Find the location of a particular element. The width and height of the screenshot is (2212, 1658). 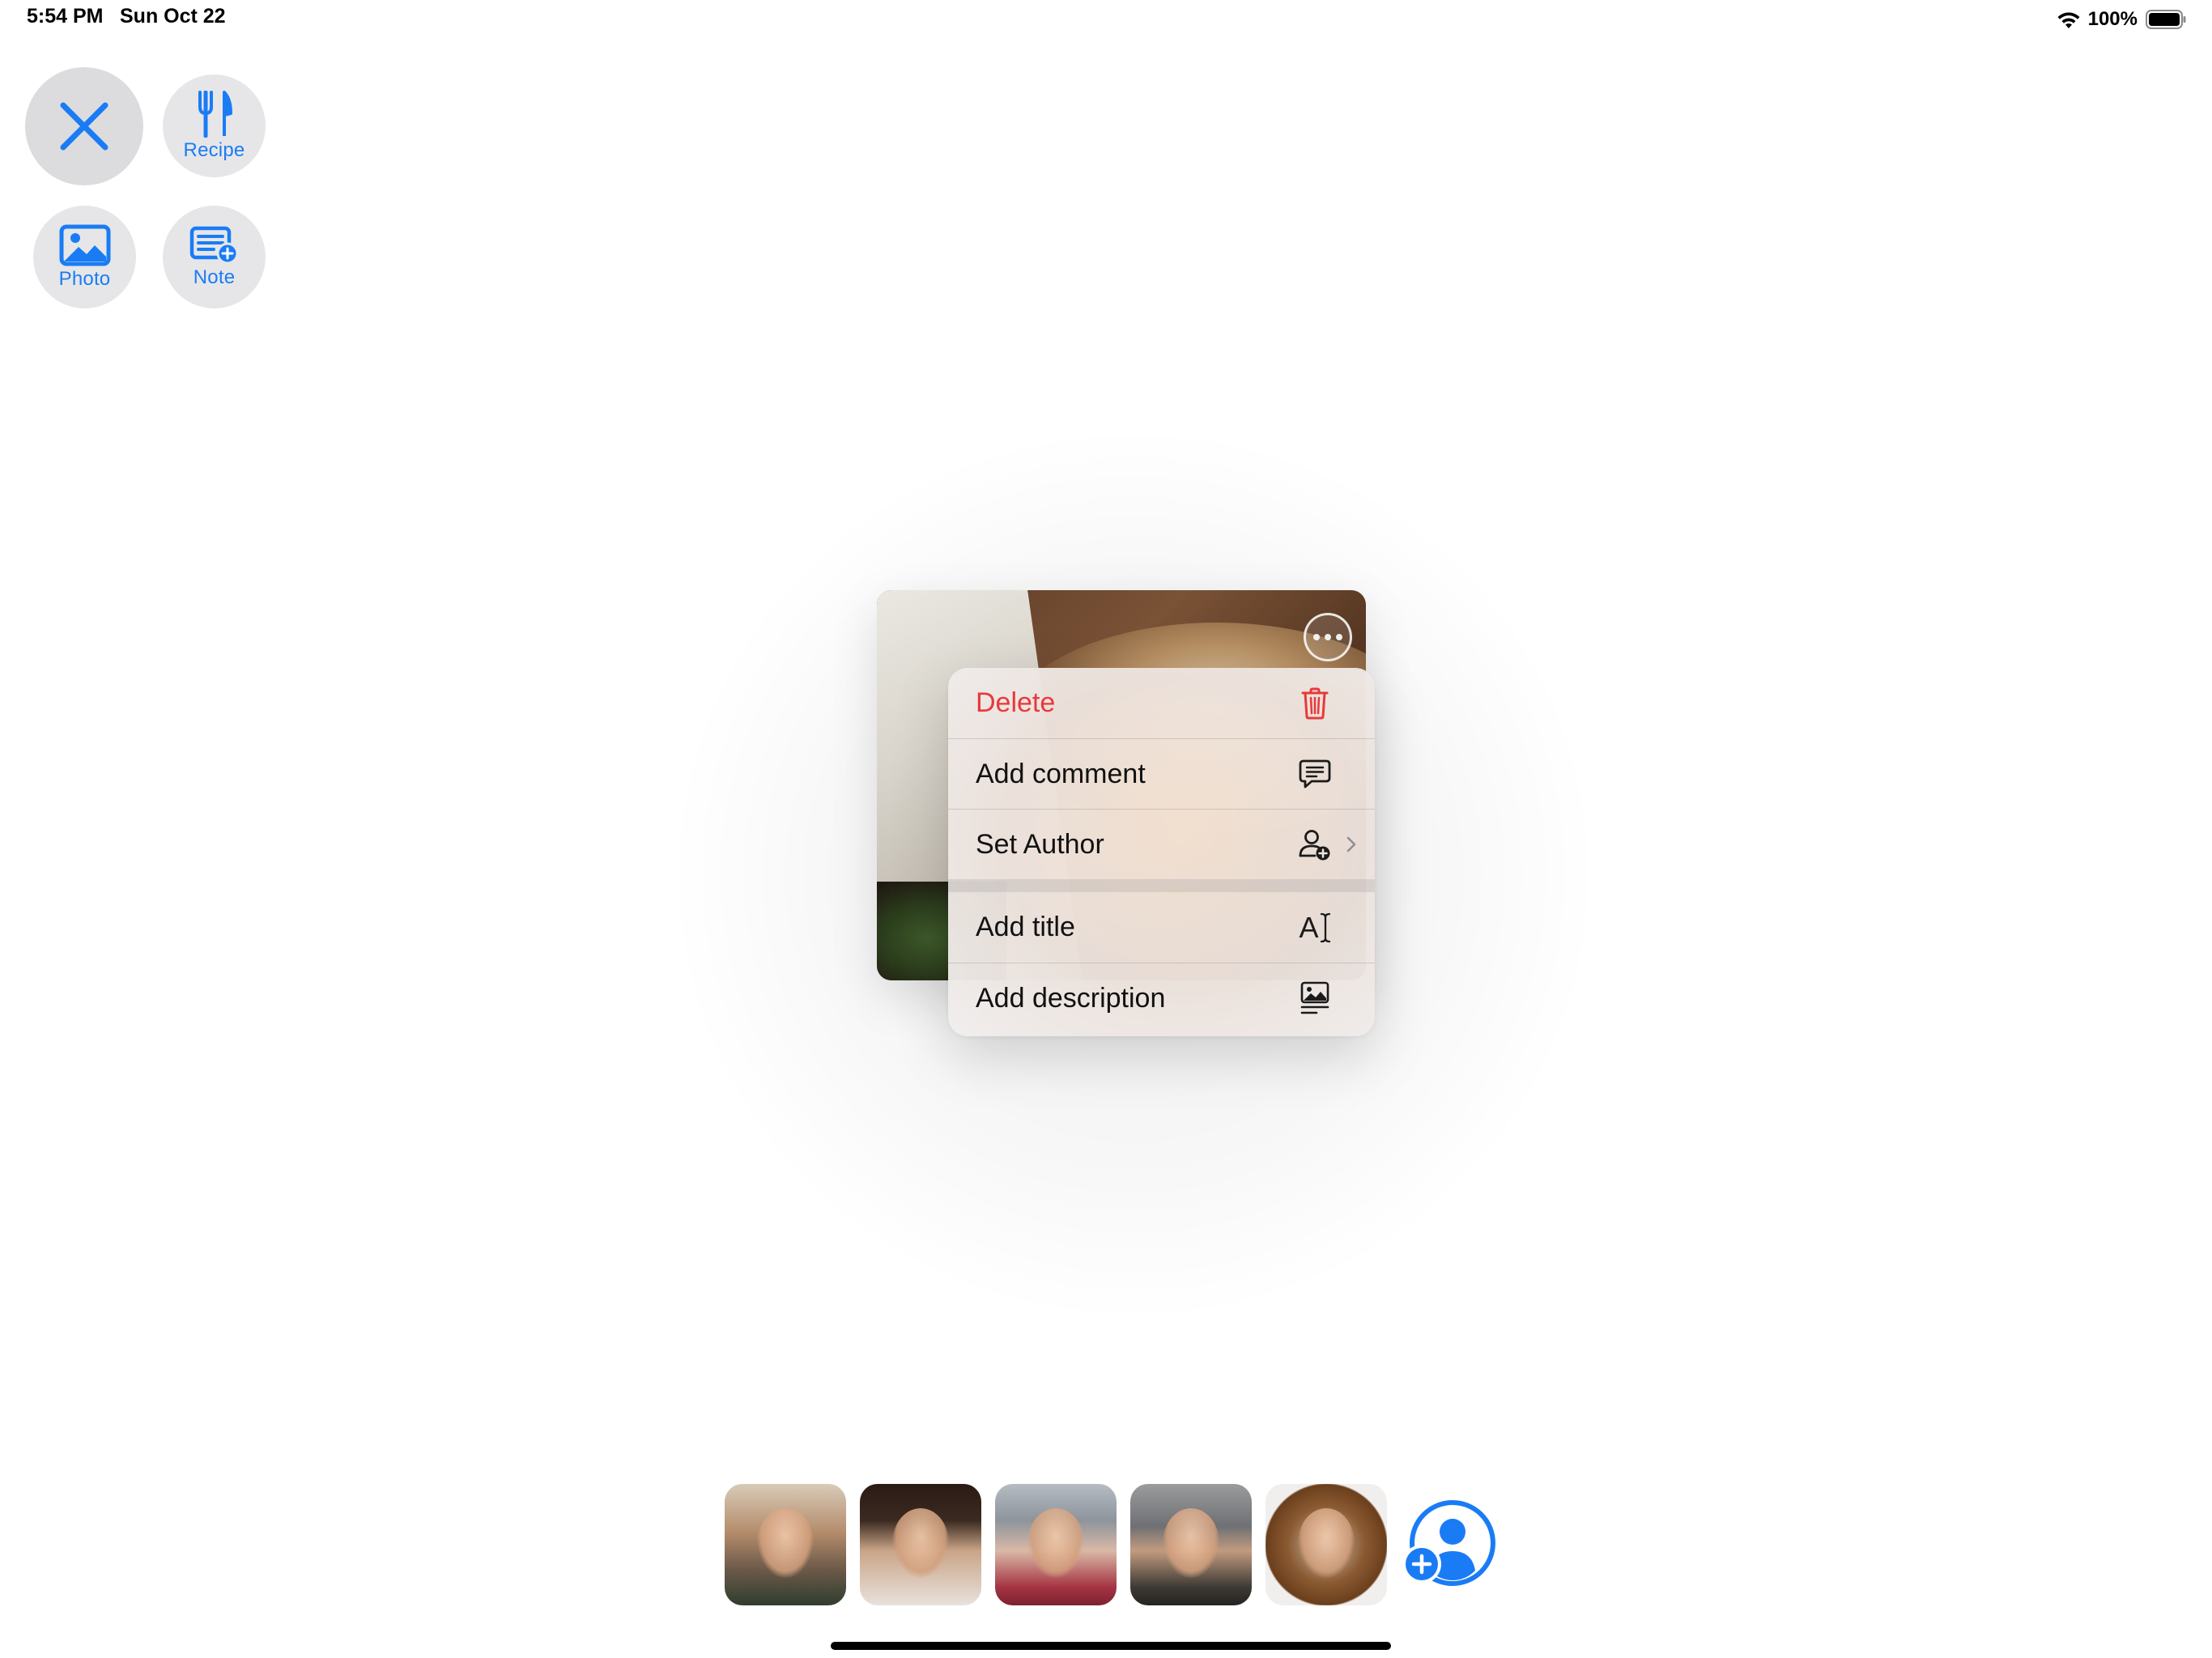

letter-a-glyph: A is located at coordinates (1309, 927).